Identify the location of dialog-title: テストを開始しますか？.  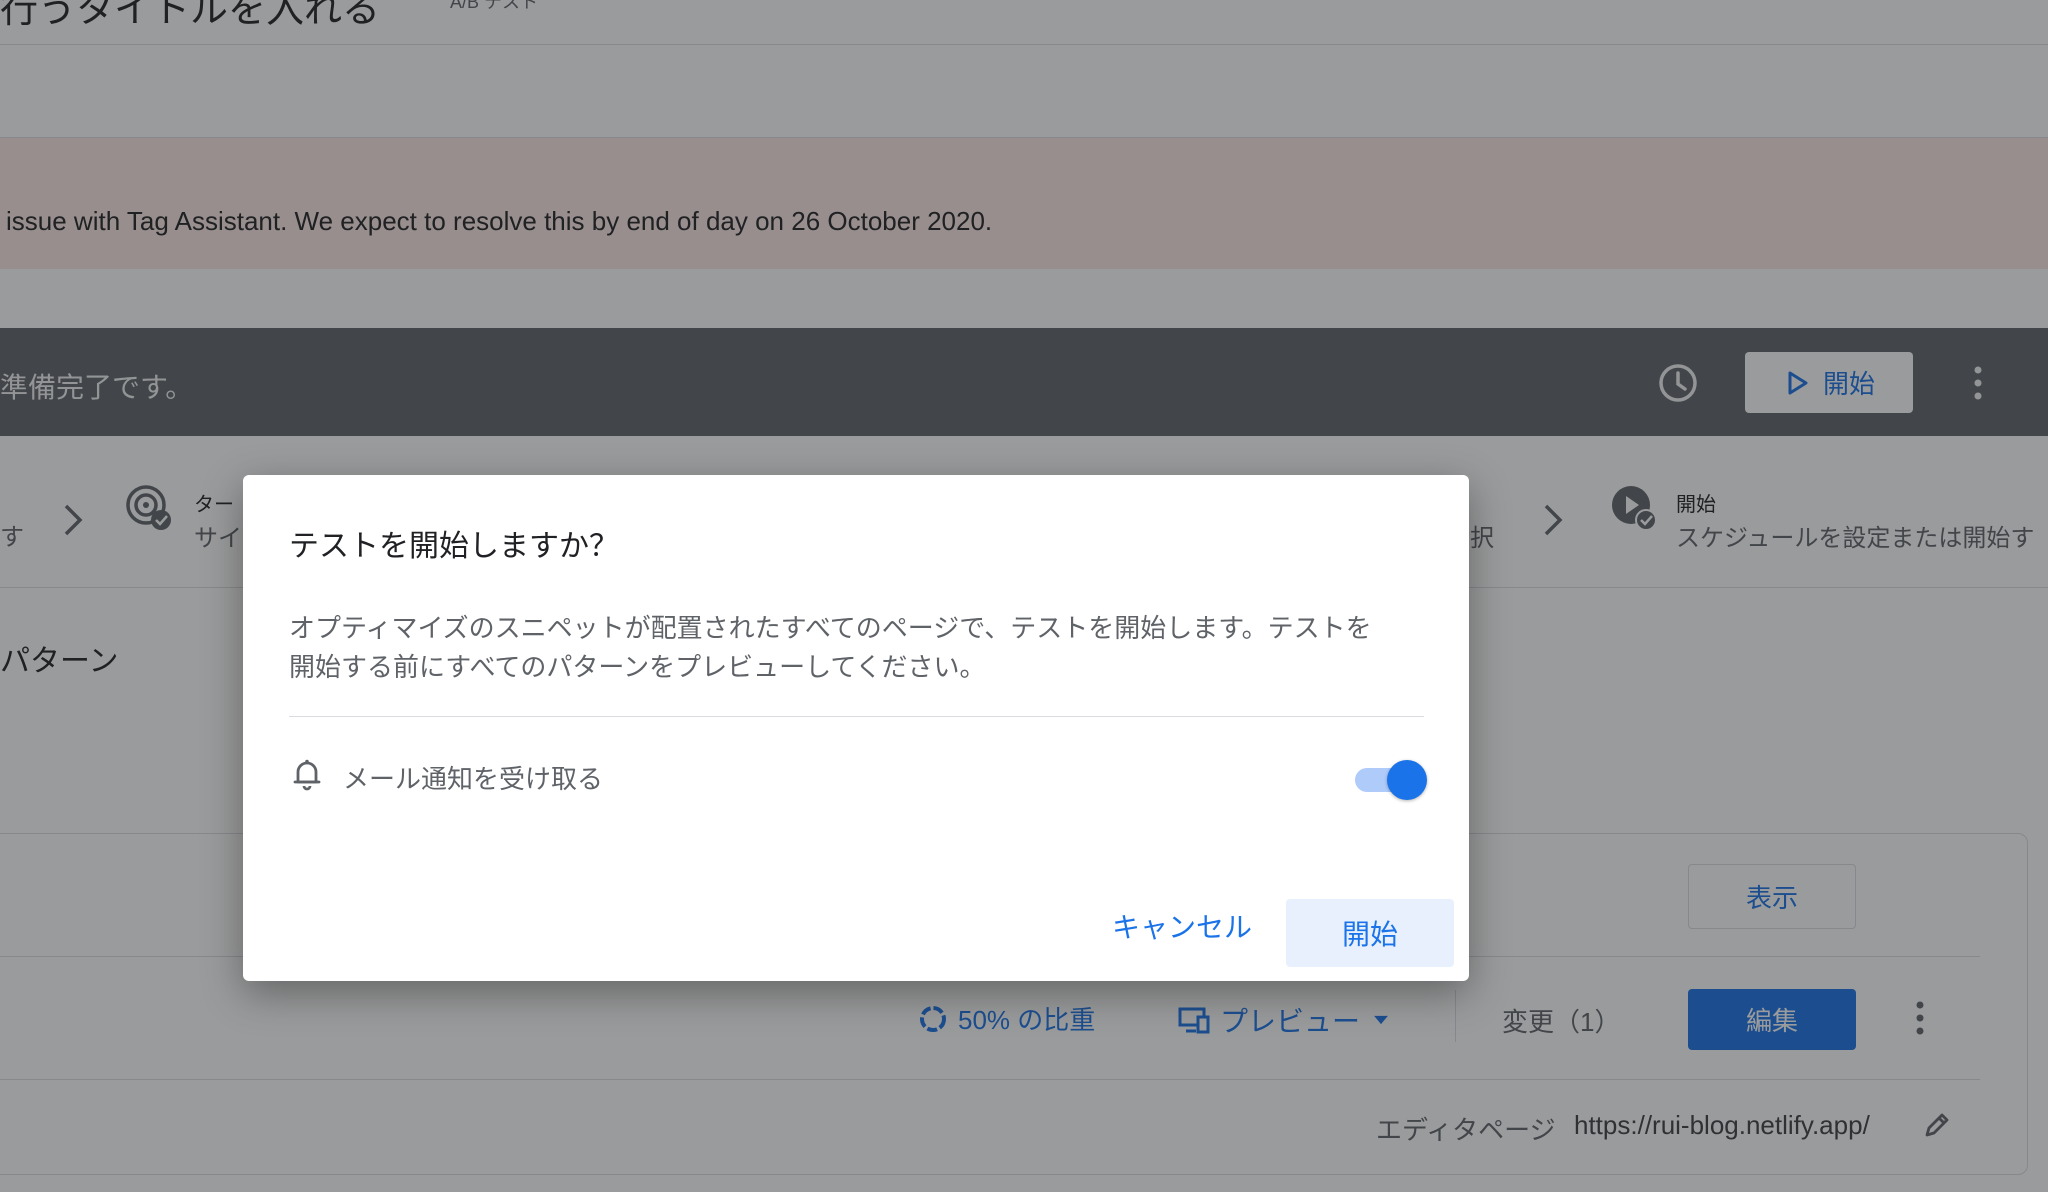
(454, 546).